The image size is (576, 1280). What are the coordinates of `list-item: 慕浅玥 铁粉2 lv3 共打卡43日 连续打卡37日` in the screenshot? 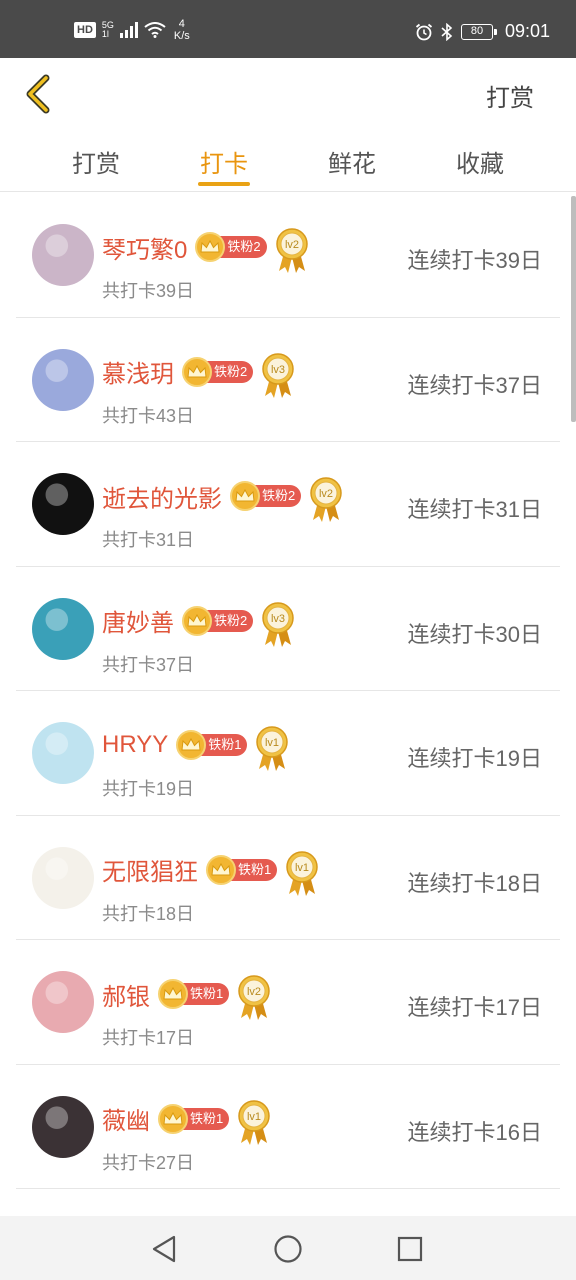 It's located at (288, 380).